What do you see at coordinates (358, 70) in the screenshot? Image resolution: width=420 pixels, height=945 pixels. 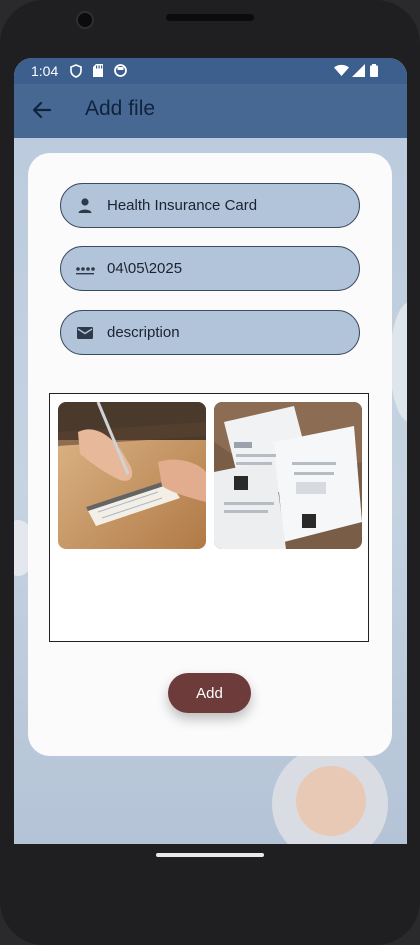 I see `cellular-icon` at bounding box center [358, 70].